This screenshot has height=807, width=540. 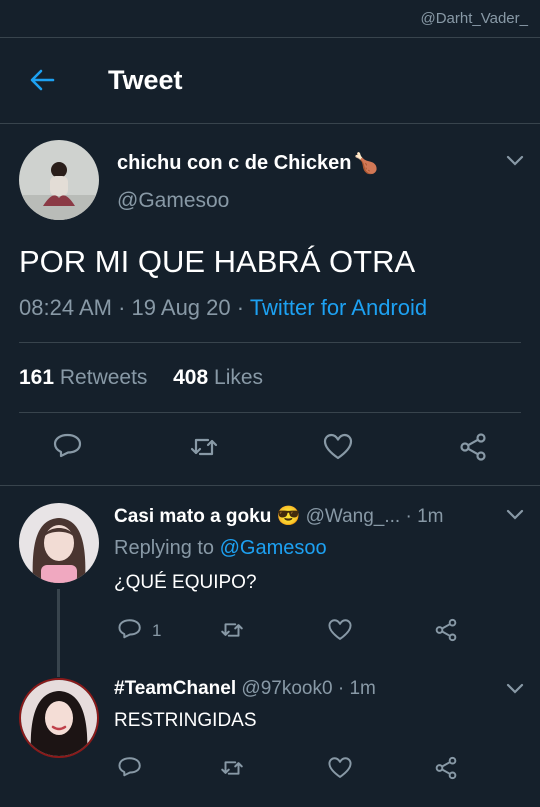 What do you see at coordinates (191, 377) in the screenshot?
I see `likes-count: 408` at bounding box center [191, 377].